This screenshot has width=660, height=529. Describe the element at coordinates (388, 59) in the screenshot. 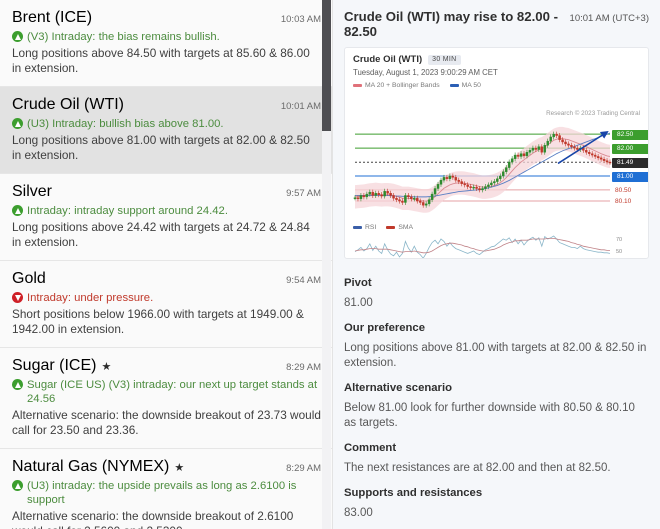

I see `chart-symbol: Crude Oil (WTI)` at that location.